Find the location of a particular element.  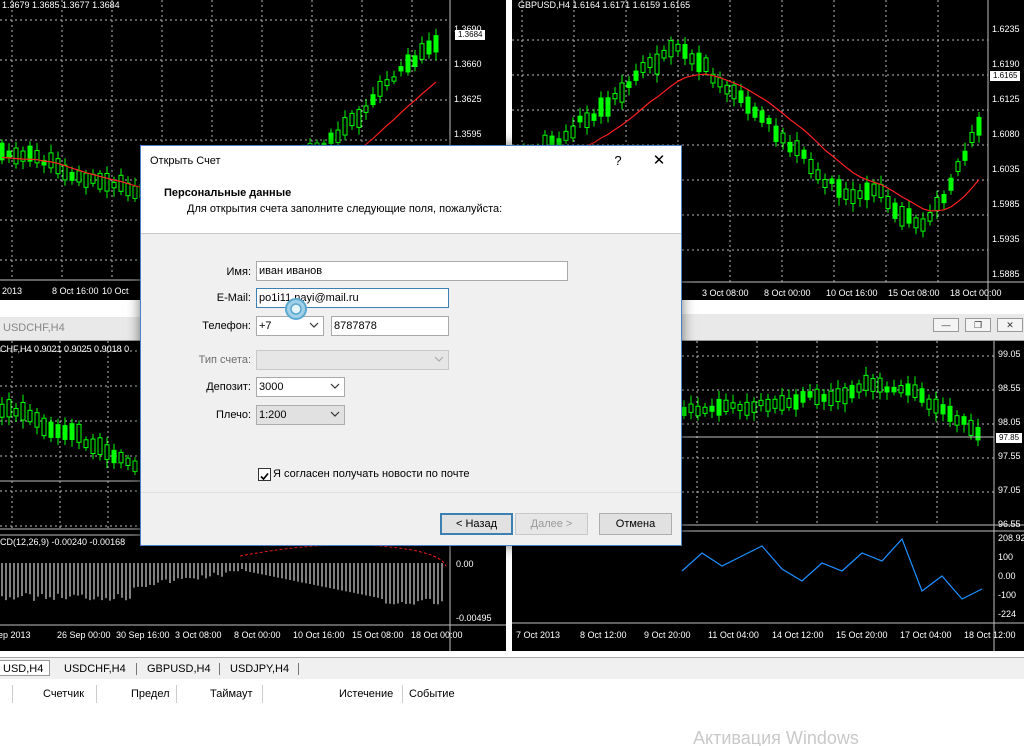

phone-field: 8787878 is located at coordinates (390, 326).